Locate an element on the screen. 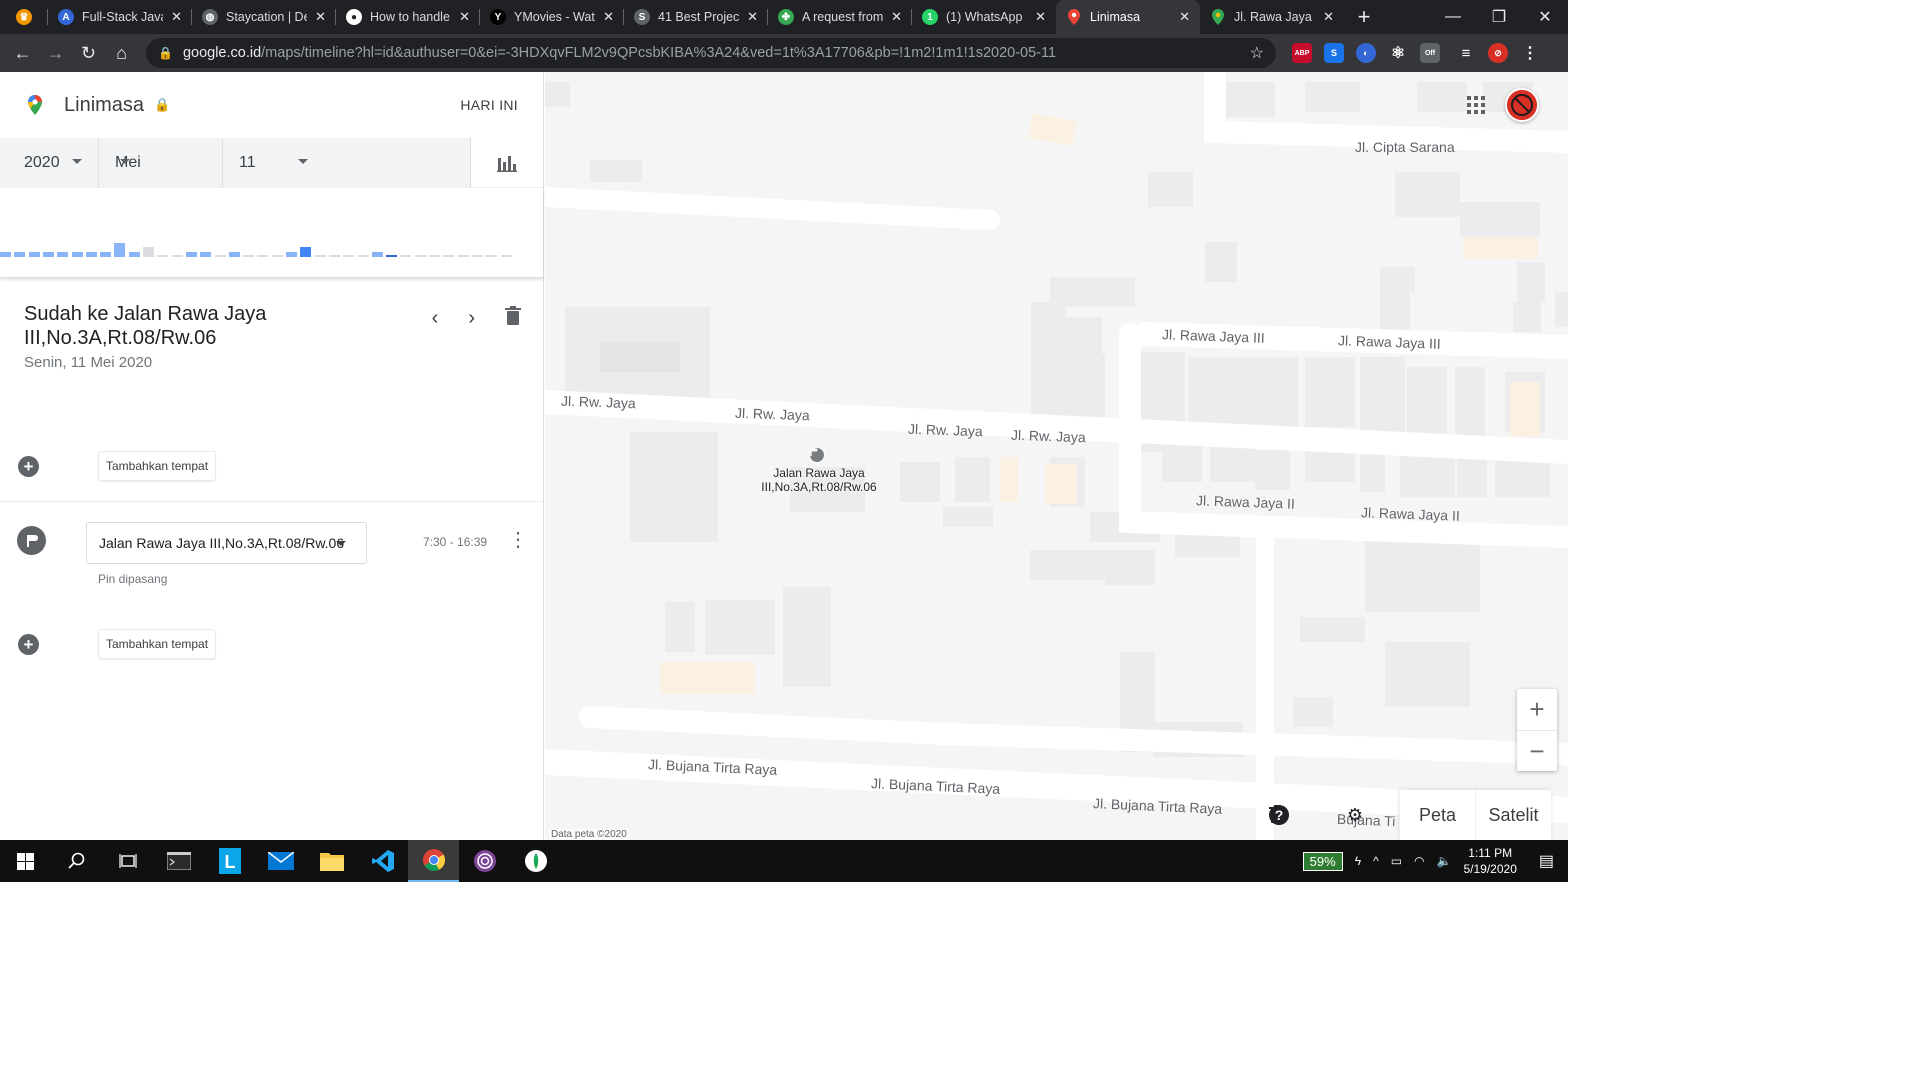 This screenshot has height=1080, width=1920. month-dropdown: Mei is located at coordinates (161, 163).